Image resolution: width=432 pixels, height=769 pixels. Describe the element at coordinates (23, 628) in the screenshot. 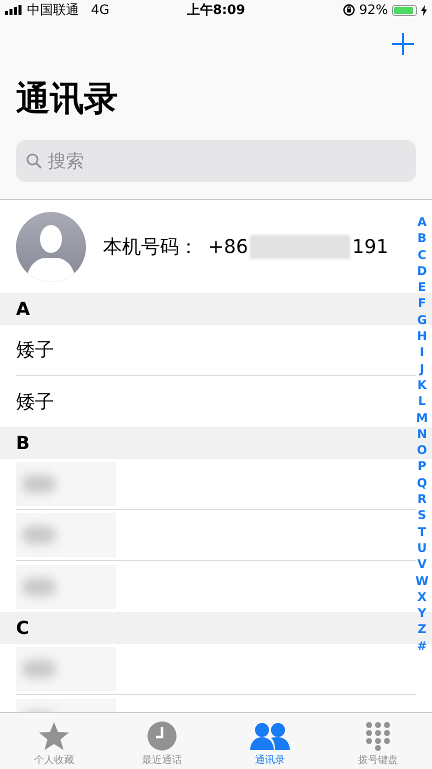

I see `section-letter: C` at that location.